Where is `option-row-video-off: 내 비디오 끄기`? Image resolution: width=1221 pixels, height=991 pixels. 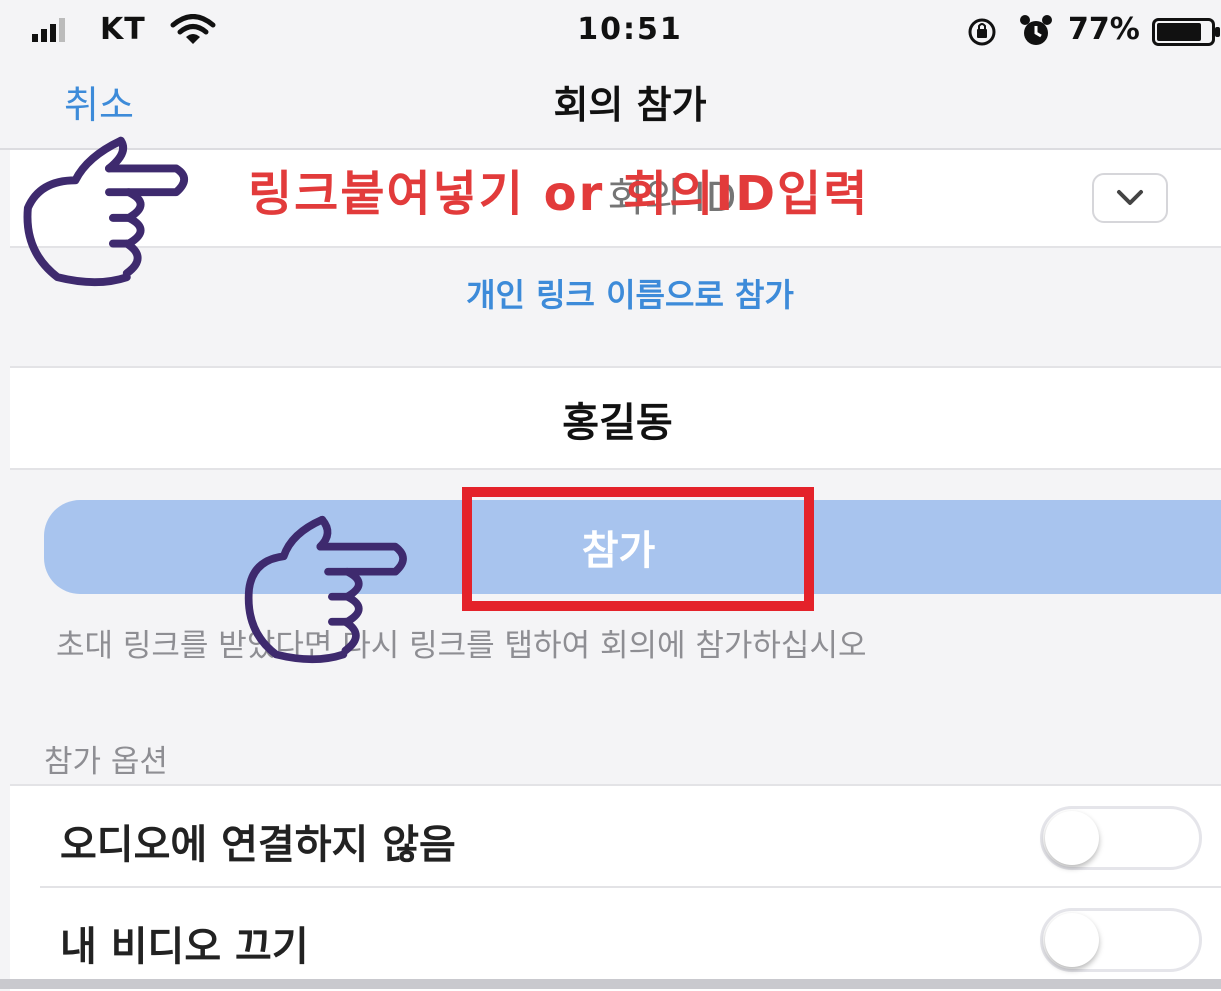
option-row-video-off: 내 비디오 끄기 is located at coordinates (615, 938).